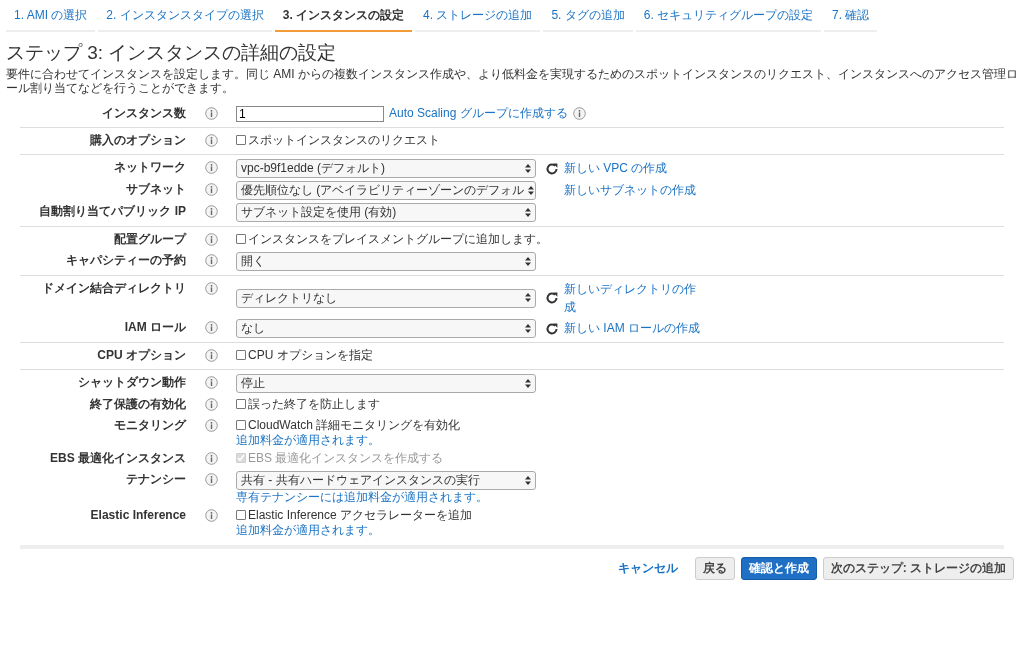 Image resolution: width=1024 pixels, height=657 pixels. I want to click on wizard-tab: 6. セキュリティグループの設定, so click(728, 18).